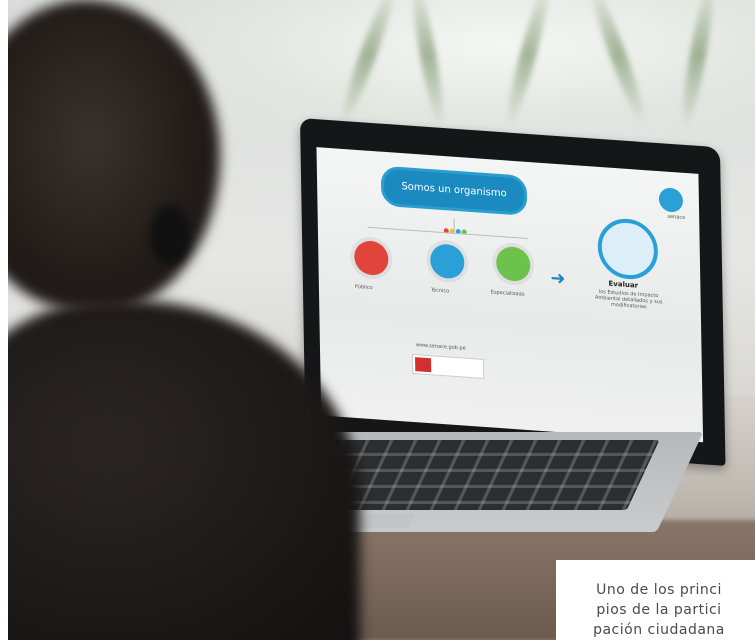  I want to click on site-url: www.senace.gob.pe, so click(440, 347).